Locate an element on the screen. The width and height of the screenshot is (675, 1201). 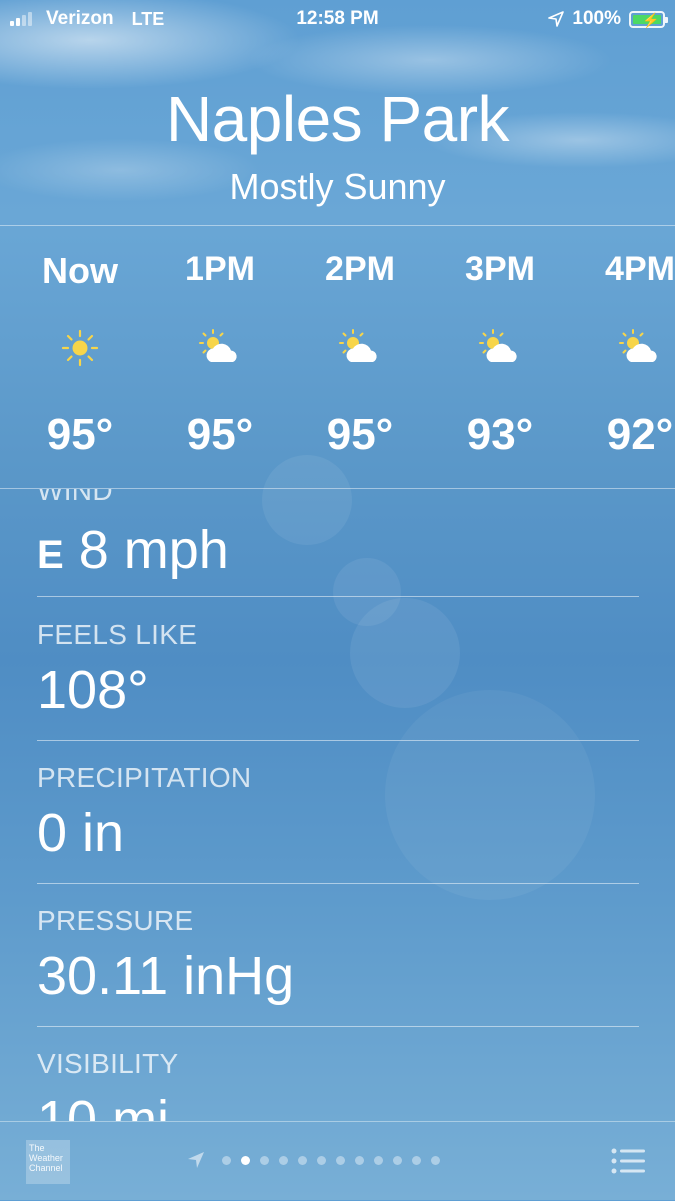
wind-value: E 8 mph is located at coordinates (133, 550).